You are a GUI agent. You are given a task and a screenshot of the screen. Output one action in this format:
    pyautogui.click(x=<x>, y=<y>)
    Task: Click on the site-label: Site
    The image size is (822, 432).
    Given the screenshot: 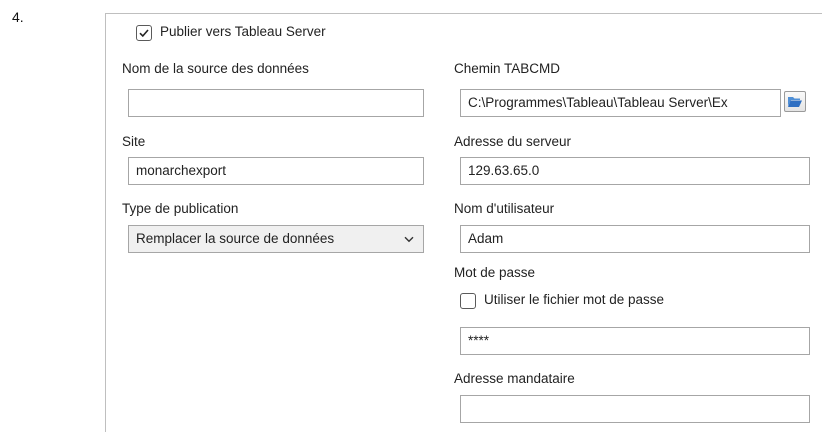 What is the action you would take?
    pyautogui.click(x=134, y=141)
    